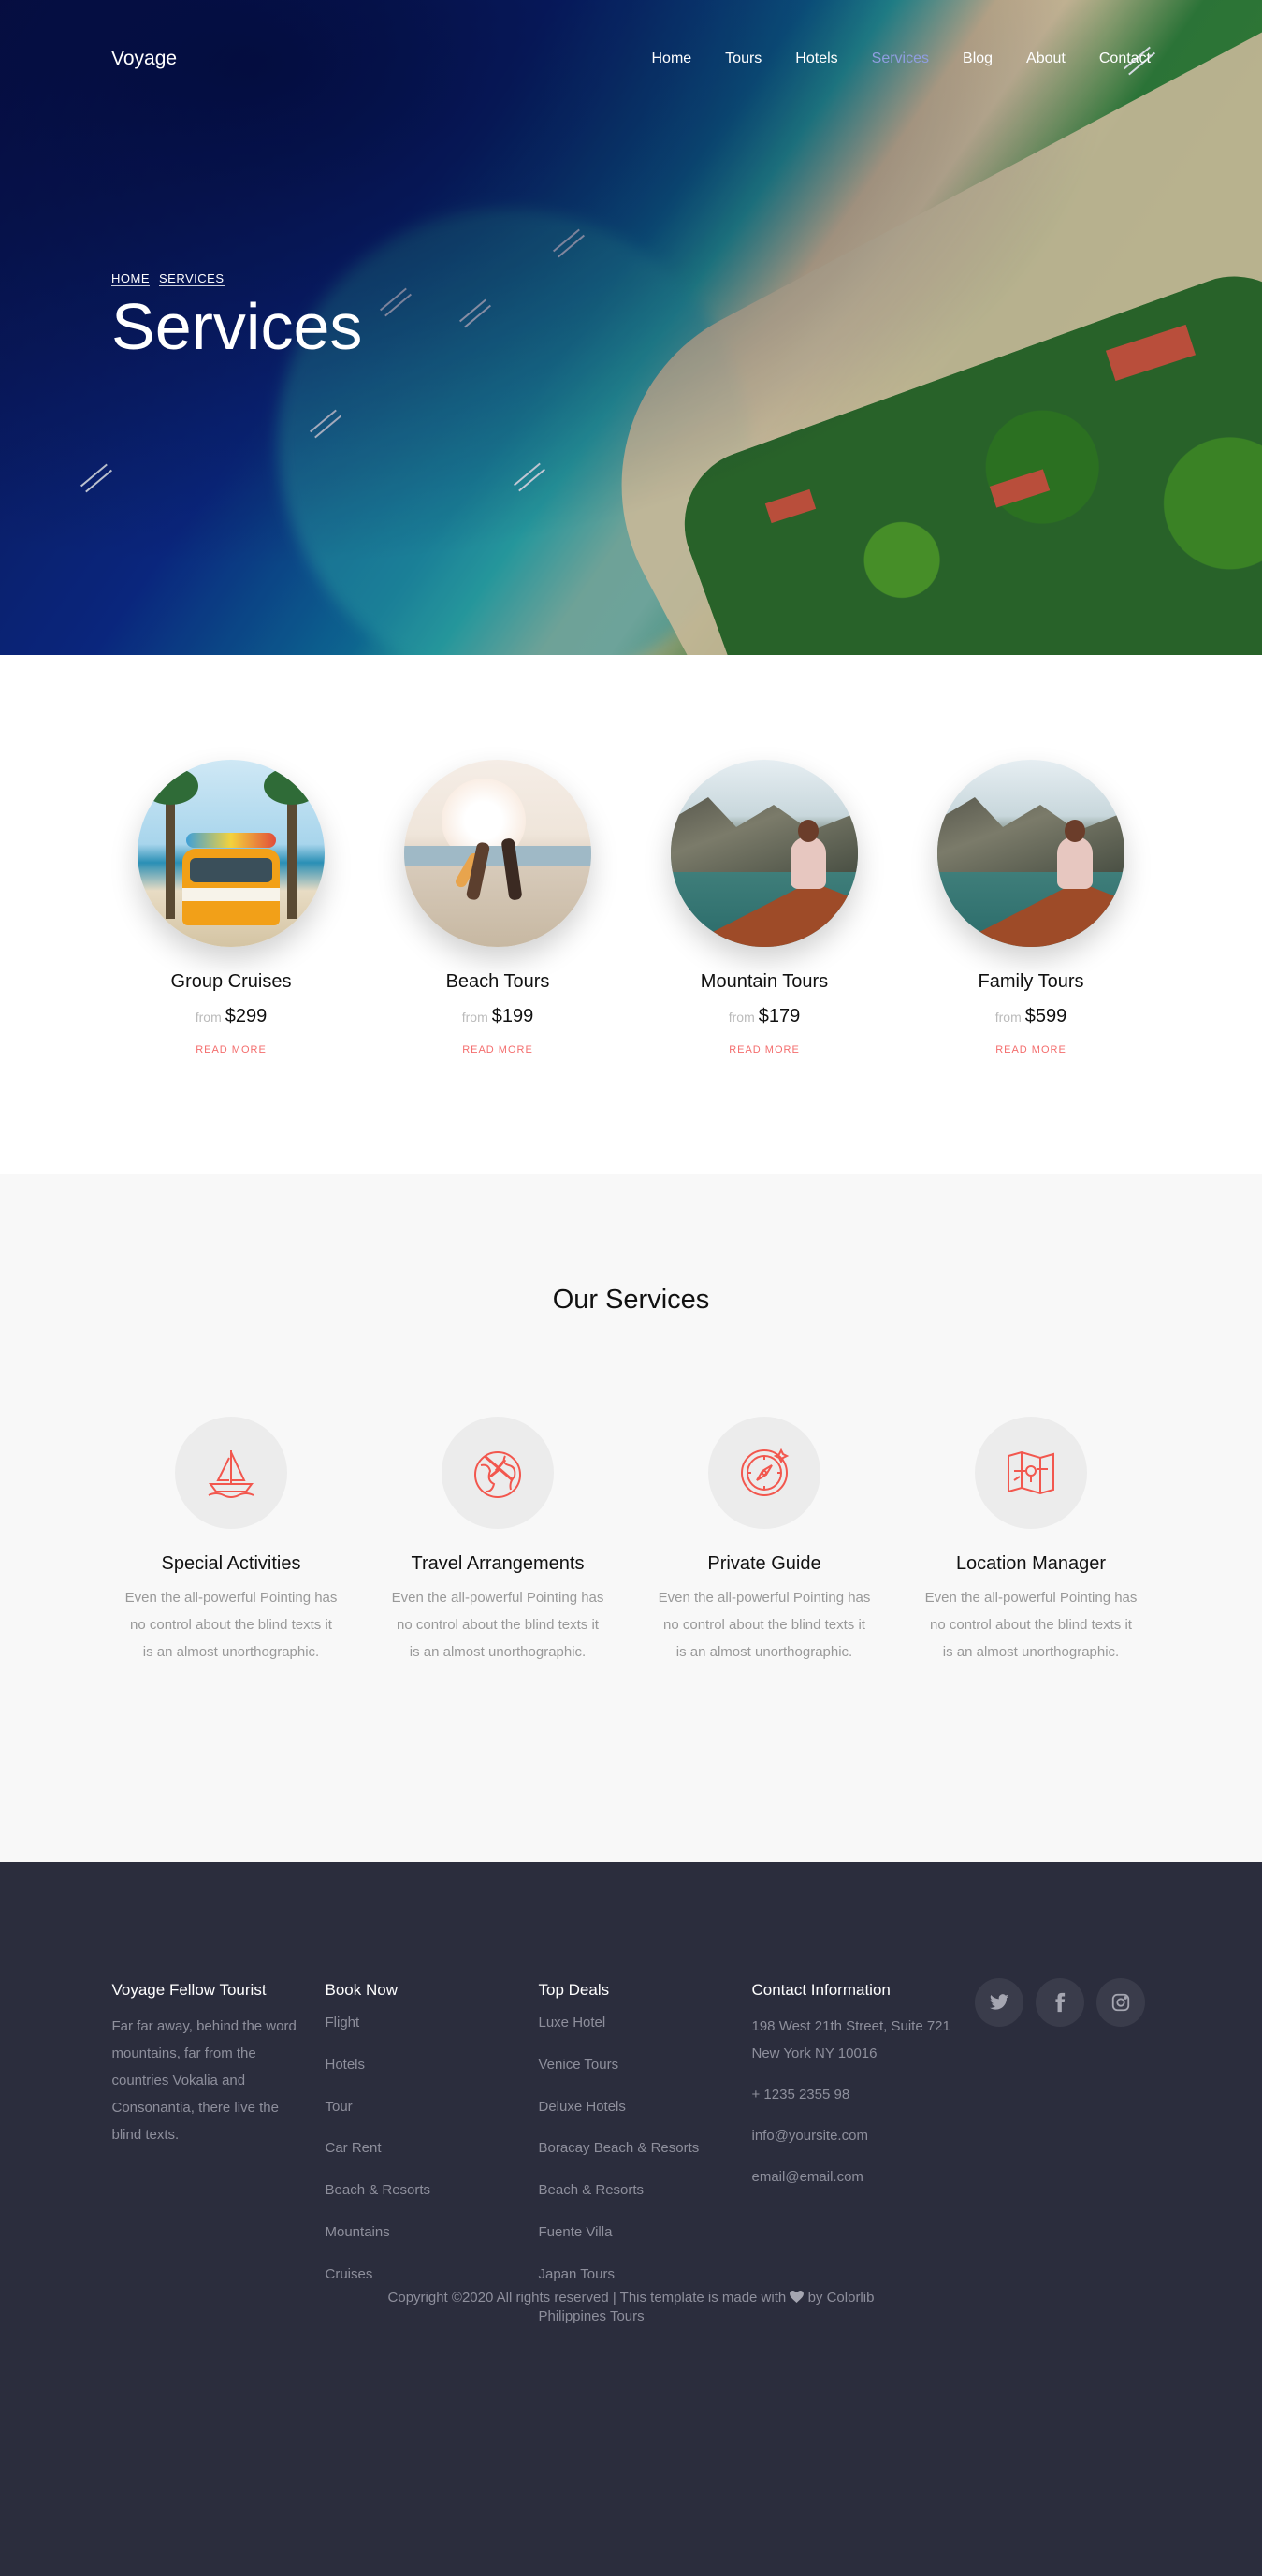 This screenshot has width=1262, height=2576. Describe the element at coordinates (671, 59) in the screenshot. I see `nav-item-home: Home` at that location.